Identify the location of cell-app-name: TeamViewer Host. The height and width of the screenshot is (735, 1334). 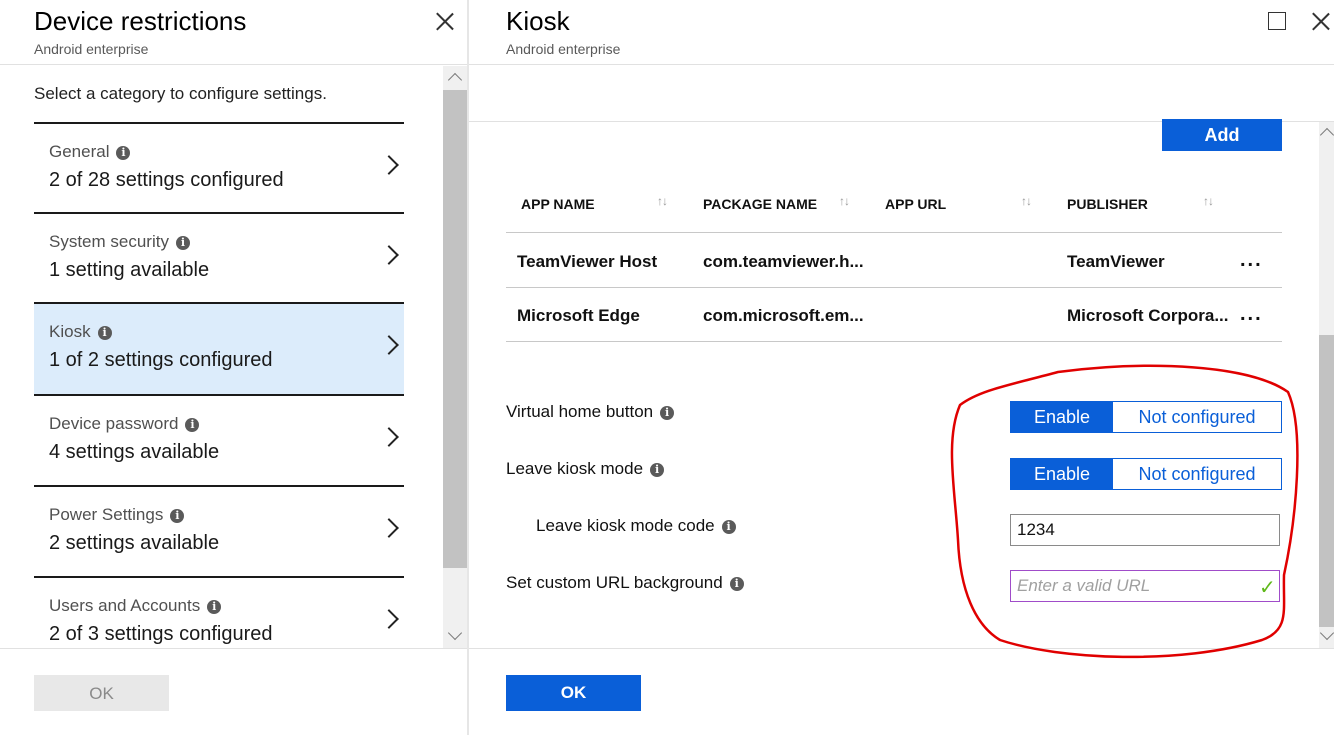
(587, 261).